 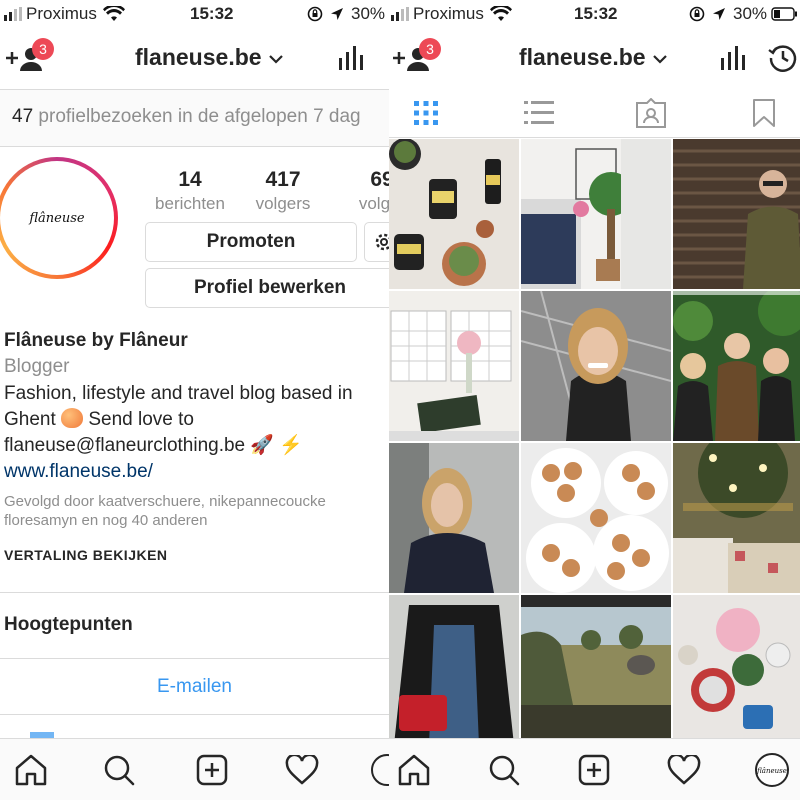 What do you see at coordinates (454, 518) in the screenshot?
I see `post-woman-in-sweater` at bounding box center [454, 518].